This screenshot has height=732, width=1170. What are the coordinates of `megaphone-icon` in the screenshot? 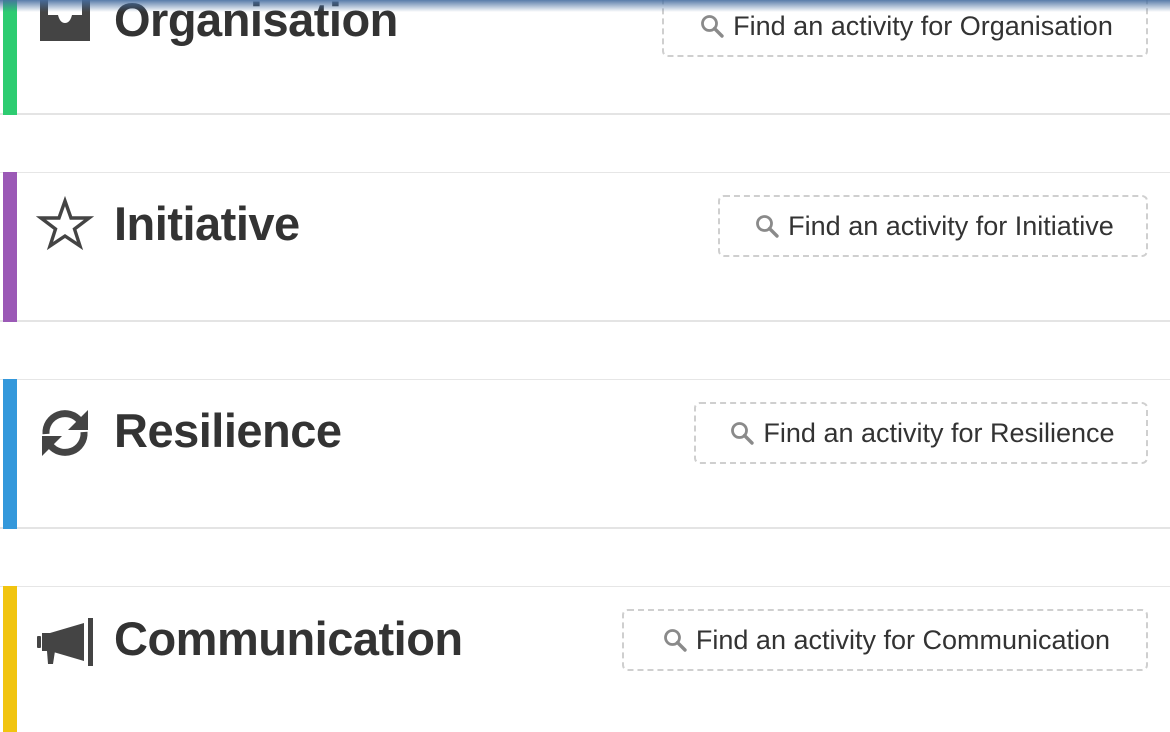 It's located at (65, 641).